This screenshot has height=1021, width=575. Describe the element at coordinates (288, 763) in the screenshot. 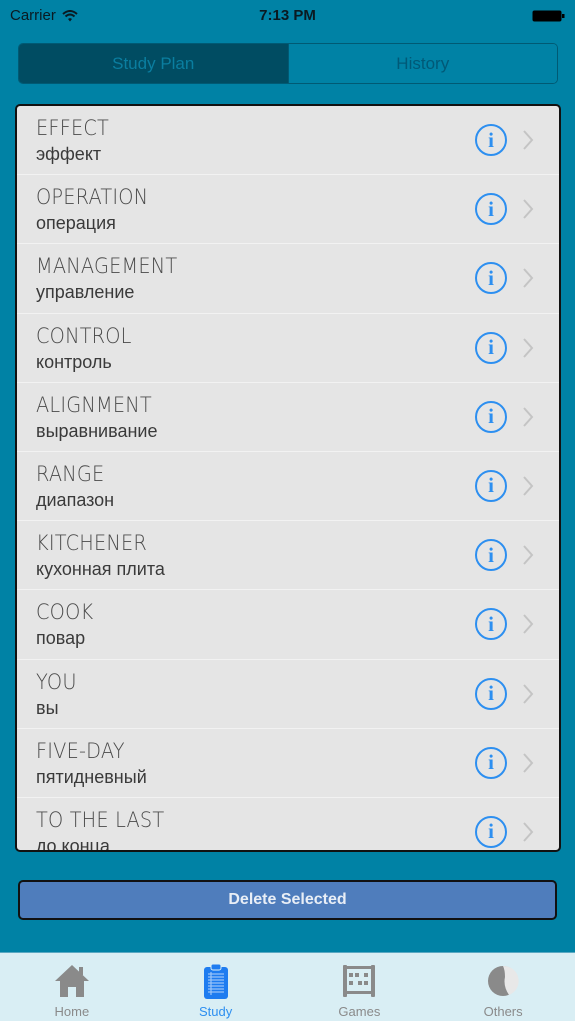

I see `list-item: FIVE-DAY пятидневный i` at that location.